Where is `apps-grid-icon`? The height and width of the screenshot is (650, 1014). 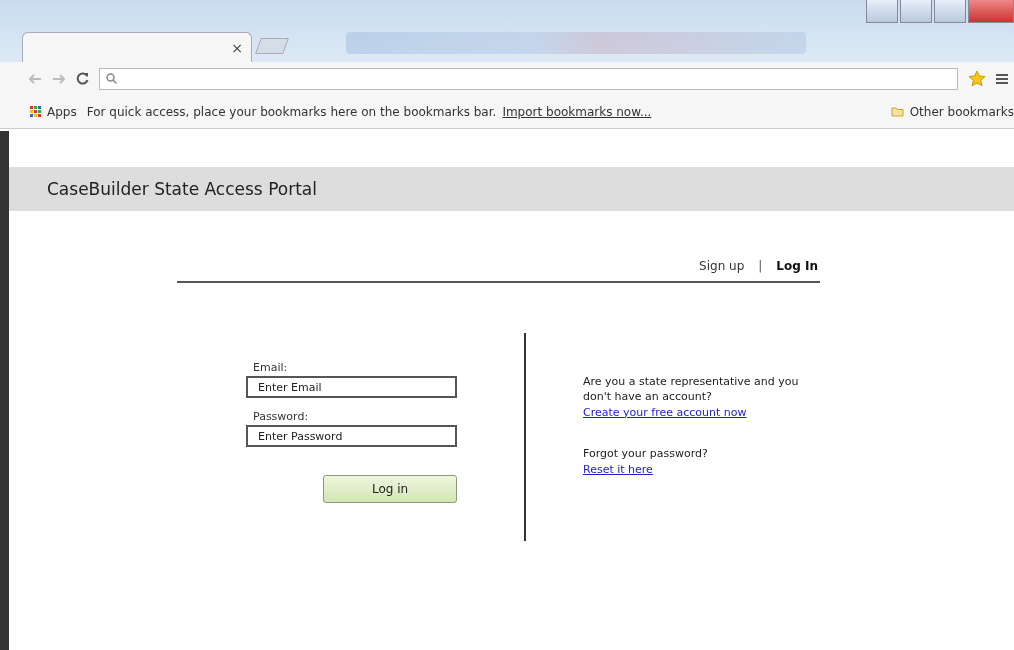 apps-grid-icon is located at coordinates (35, 111).